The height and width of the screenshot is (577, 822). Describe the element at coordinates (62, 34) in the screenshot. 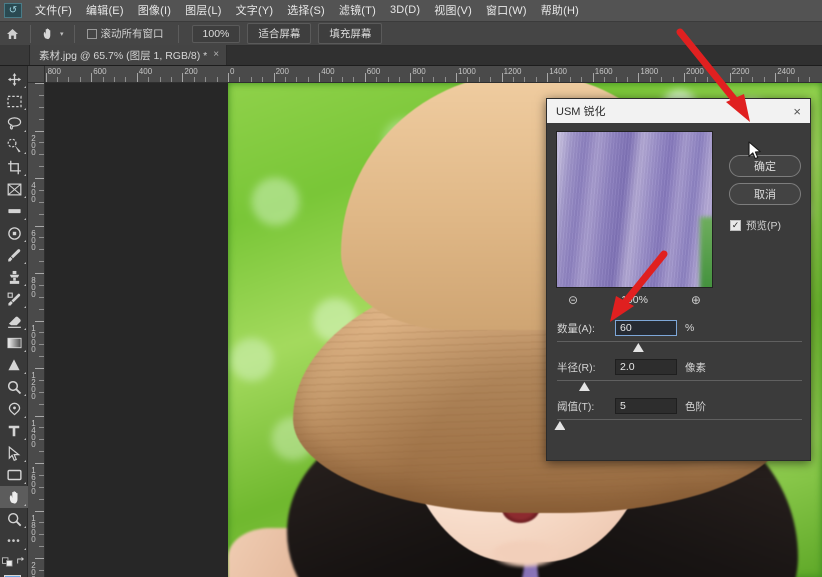

I see `chevron-down-icon: ▾` at that location.